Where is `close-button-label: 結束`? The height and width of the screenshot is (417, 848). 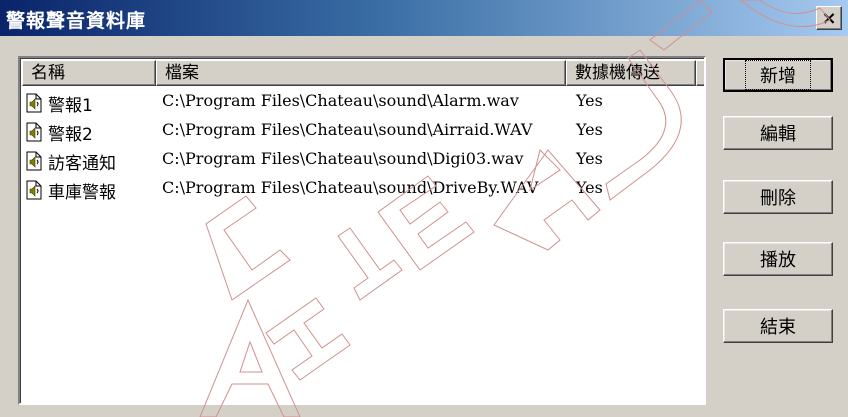 close-button-label: 結束 is located at coordinates (778, 327).